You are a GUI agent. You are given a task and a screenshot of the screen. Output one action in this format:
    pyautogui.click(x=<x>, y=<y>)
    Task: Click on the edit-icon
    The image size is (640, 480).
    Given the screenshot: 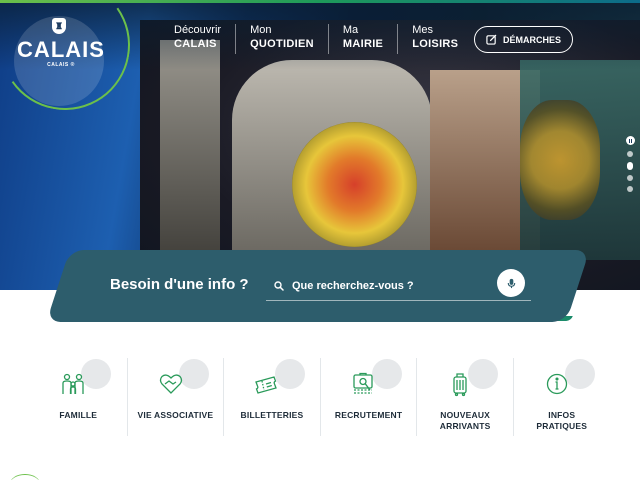 What is the action you would take?
    pyautogui.click(x=491, y=39)
    